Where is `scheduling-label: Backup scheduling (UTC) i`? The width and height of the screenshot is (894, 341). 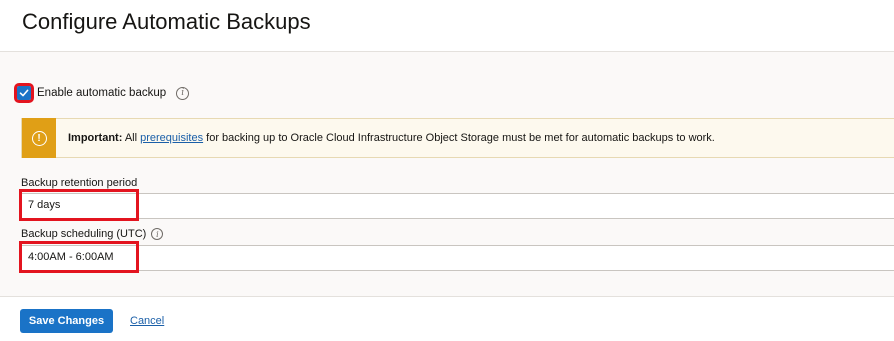 scheduling-label: Backup scheduling (UTC) i is located at coordinates (92, 234).